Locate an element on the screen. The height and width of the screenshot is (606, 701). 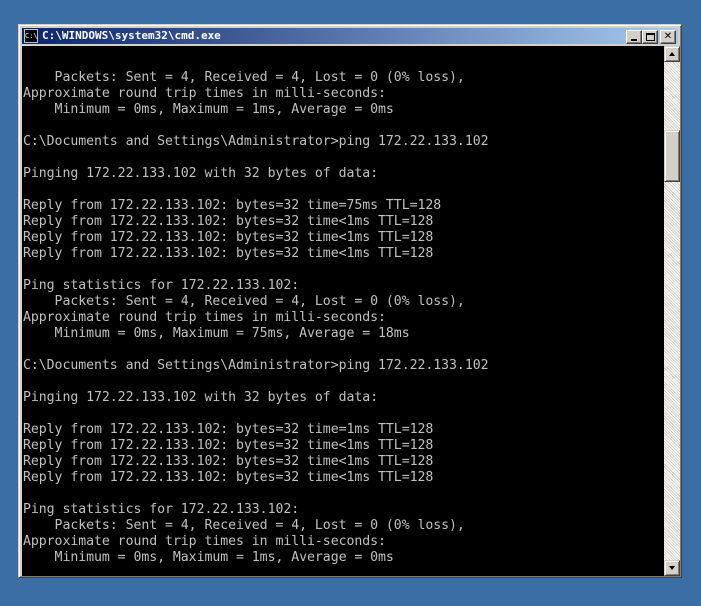
scroll-up-button is located at coordinates (672, 54).